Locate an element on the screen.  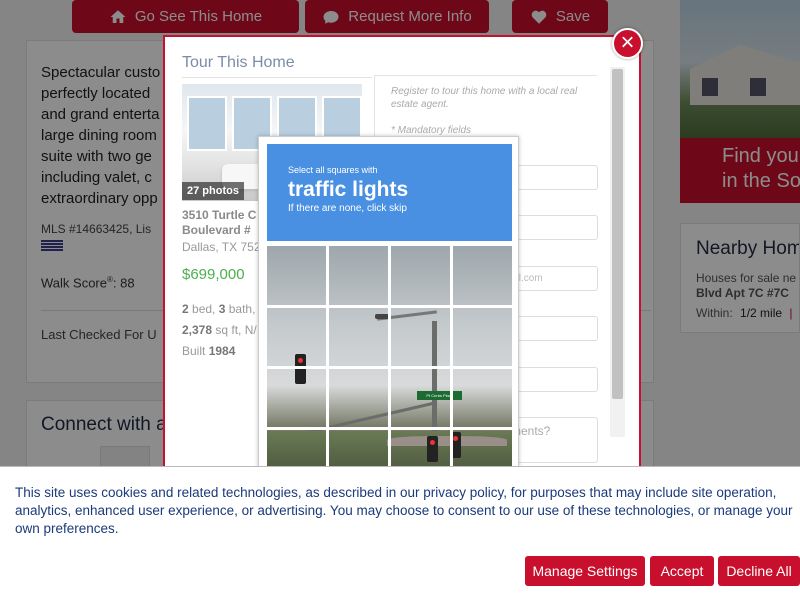
beds-baths: 2 bed, 3 bath, is located at coordinates (224, 309).